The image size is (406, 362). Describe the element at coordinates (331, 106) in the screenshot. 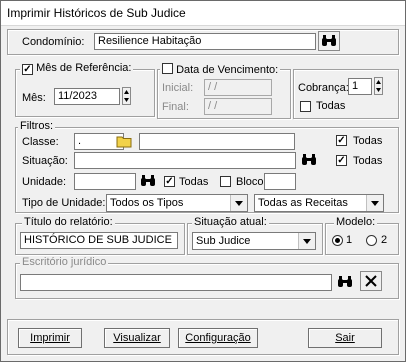

I see `cobranca-todas-label: Todas` at that location.